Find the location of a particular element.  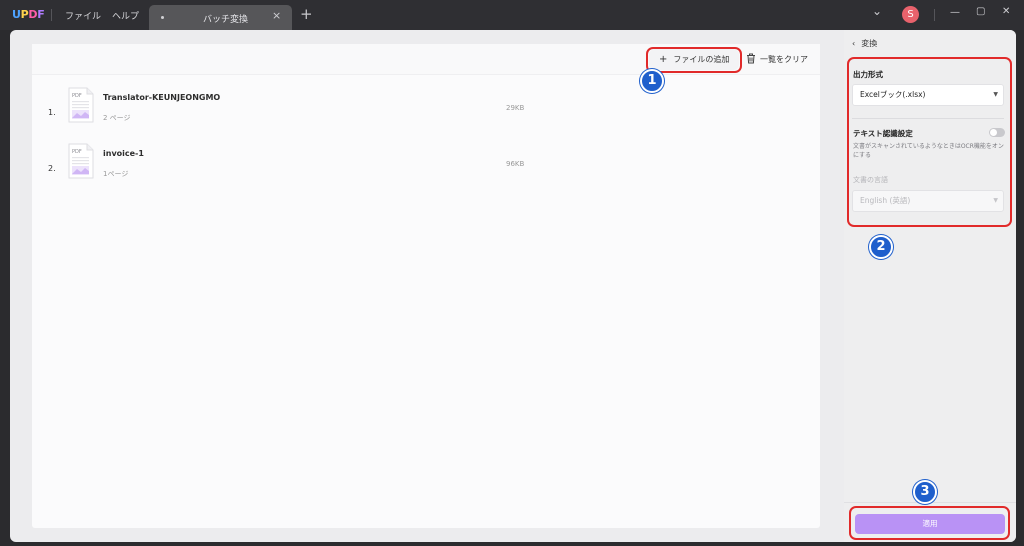

close-icon: ✕ is located at coordinates (1006, 11).